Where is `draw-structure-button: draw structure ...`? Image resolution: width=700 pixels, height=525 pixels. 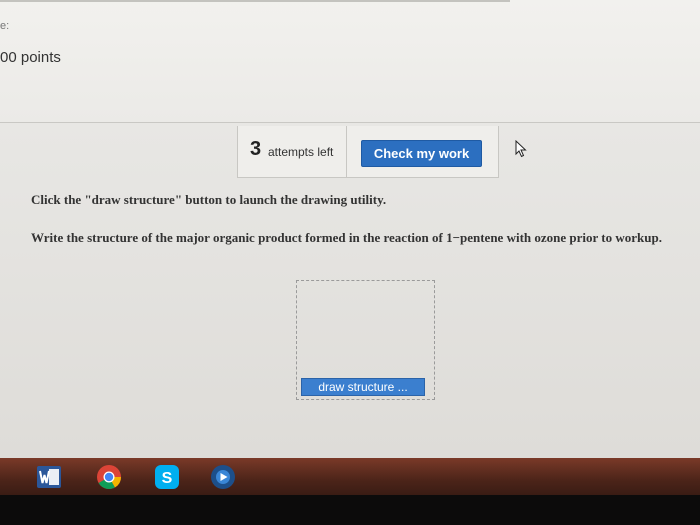
draw-structure-button: draw structure ... is located at coordinates (363, 387).